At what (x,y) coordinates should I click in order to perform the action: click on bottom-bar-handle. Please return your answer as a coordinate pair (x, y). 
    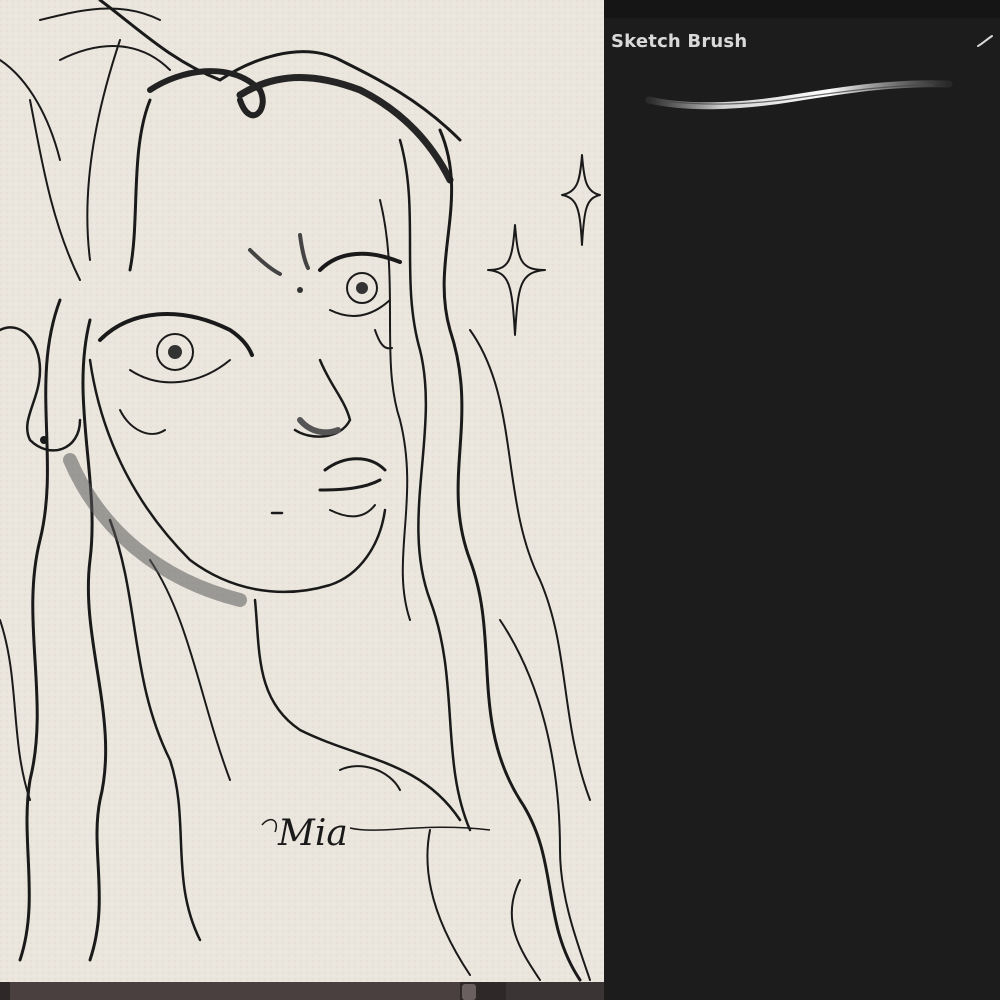
    Looking at the image, I should click on (469, 992).